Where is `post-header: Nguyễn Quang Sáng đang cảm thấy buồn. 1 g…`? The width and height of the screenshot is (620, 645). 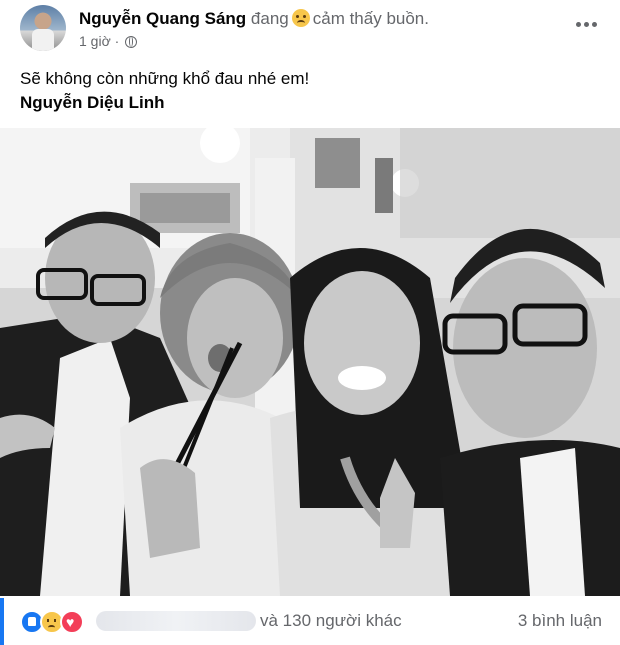
post-header: Nguyễn Quang Sáng đang cảm thấy buồn. 1 g… is located at coordinates (310, 31).